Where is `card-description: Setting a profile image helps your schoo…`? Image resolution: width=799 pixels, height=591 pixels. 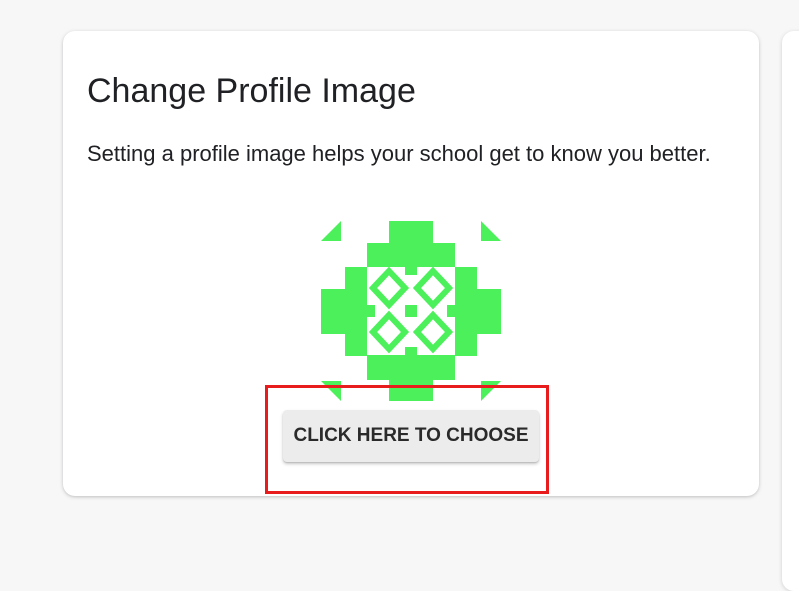 card-description: Setting a profile image helps your schoo… is located at coordinates (399, 153).